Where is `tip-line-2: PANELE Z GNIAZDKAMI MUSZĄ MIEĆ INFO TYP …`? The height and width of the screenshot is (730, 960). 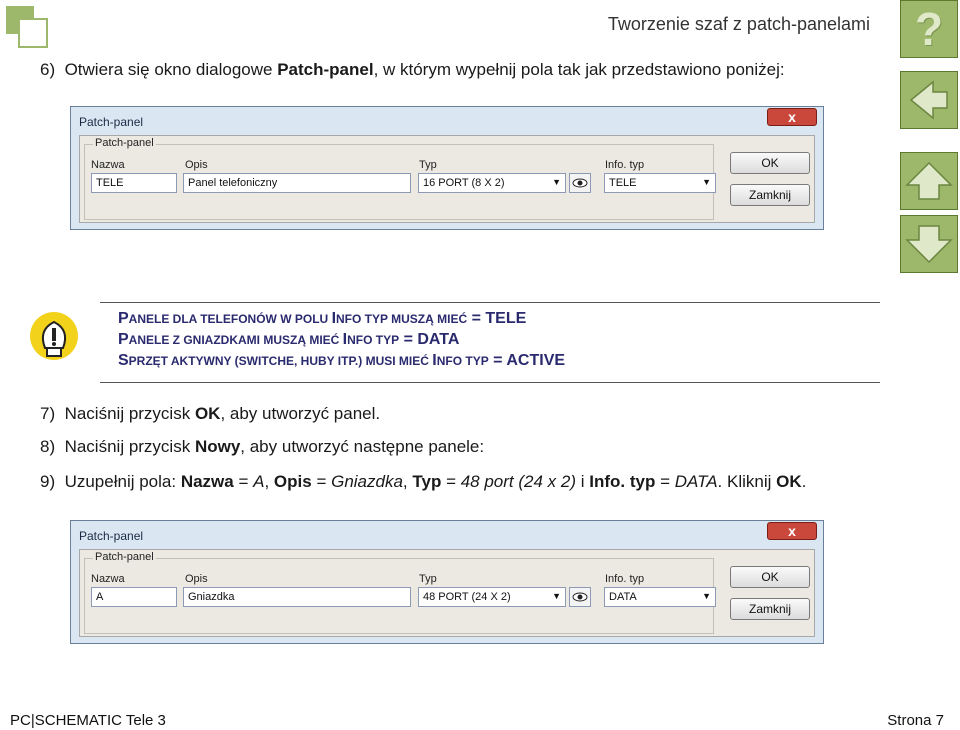
tip-line-2: PANELE Z GNIAZDKAMI MUSZĄ MIEĆ INFO TYP … is located at coordinates (289, 339).